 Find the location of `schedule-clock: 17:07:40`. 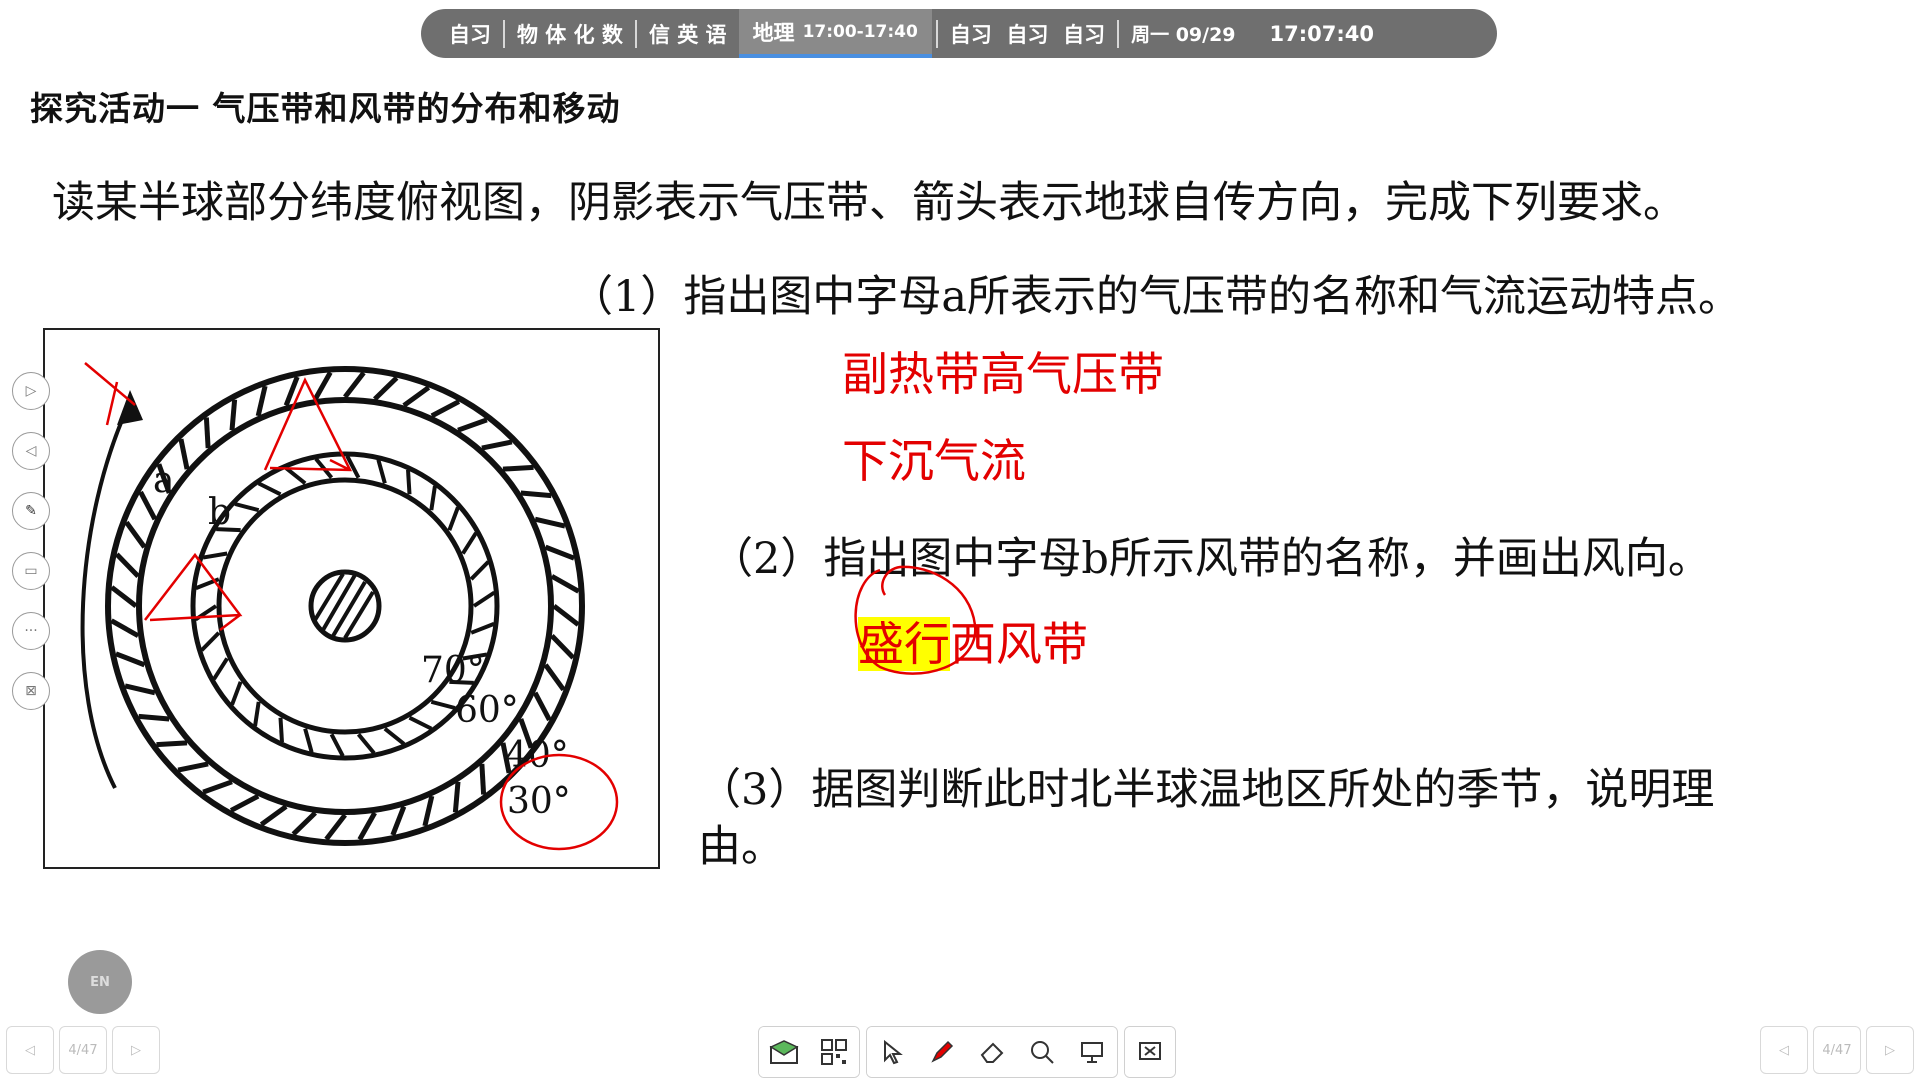

schedule-clock: 17:07:40 is located at coordinates (1321, 33).